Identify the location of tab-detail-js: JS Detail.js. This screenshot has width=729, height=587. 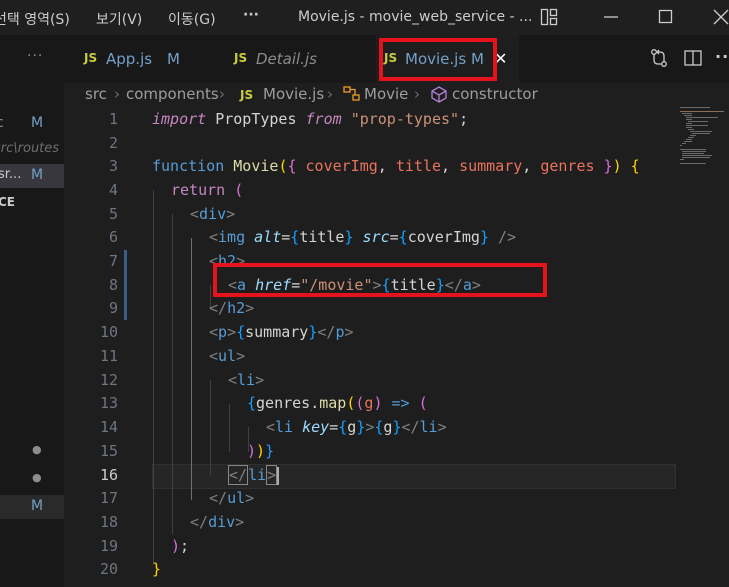
(299, 59).